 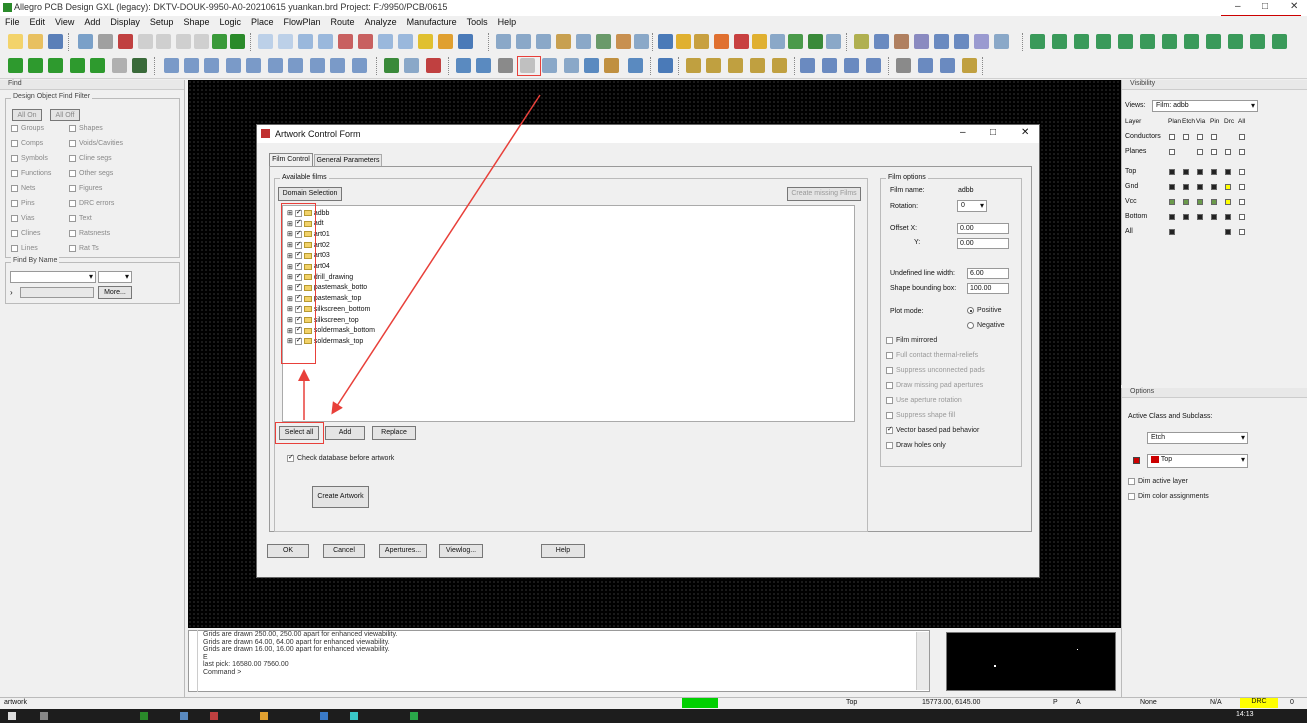 What do you see at coordinates (1197, 461) in the screenshot?
I see `subclass-select: Top` at bounding box center [1197, 461].